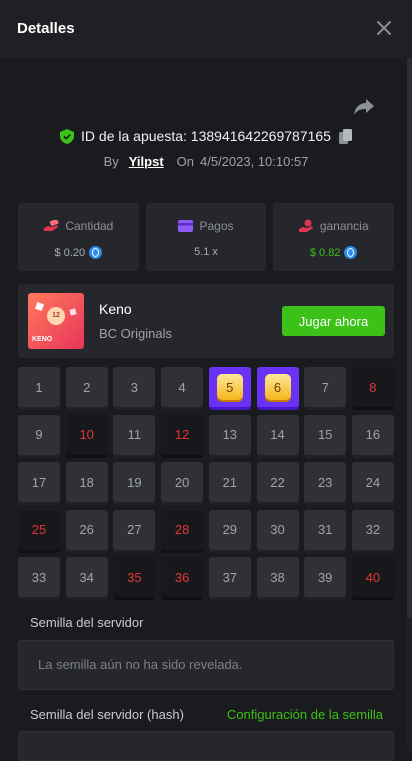 This screenshot has height=761, width=412. I want to click on keno-number-cell: 23, so click(325, 482).